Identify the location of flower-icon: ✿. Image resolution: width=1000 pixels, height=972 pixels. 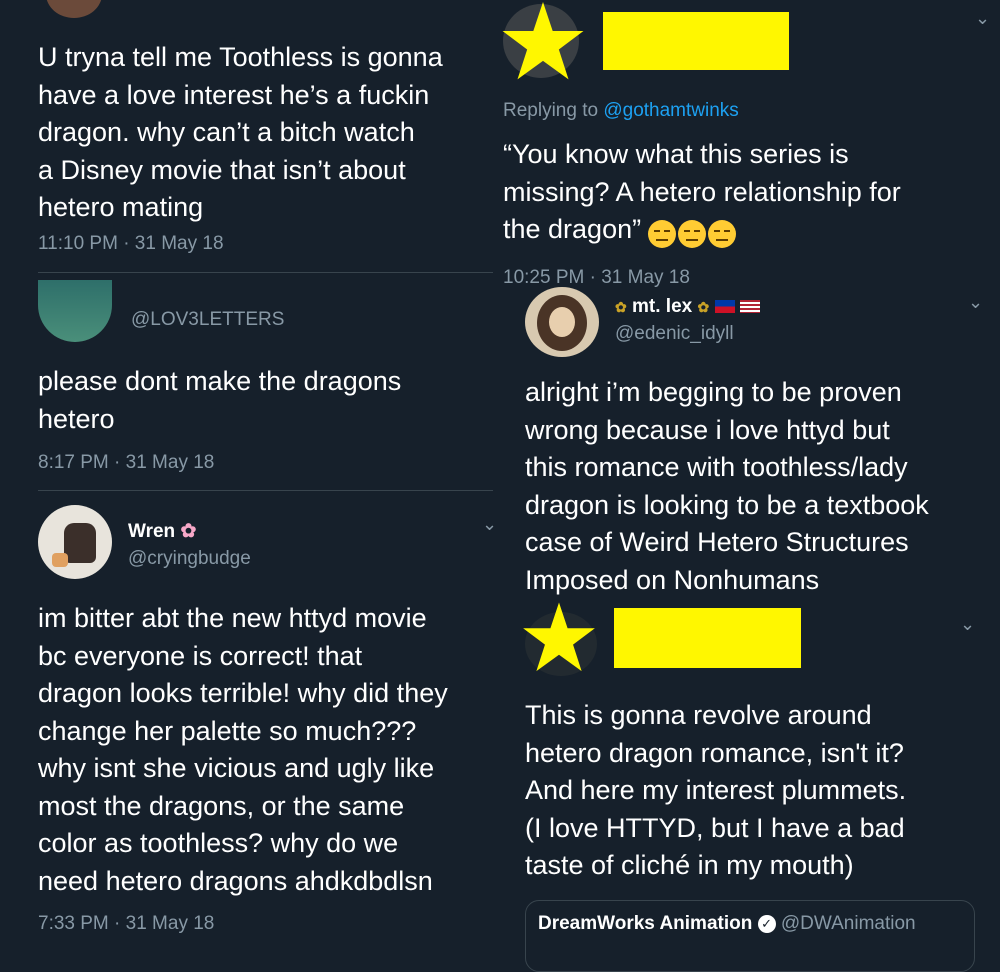
(188, 531).